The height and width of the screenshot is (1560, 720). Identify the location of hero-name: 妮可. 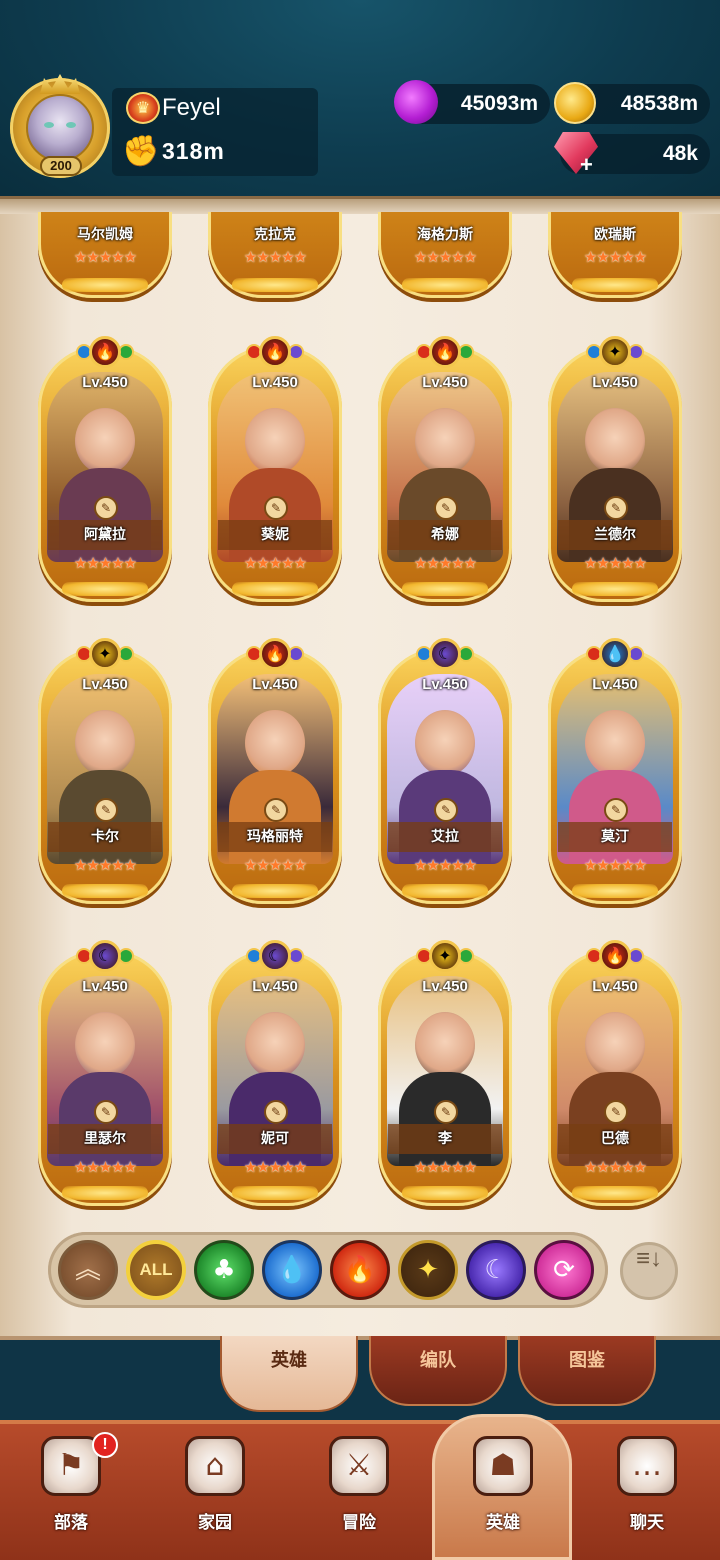
(275, 1139).